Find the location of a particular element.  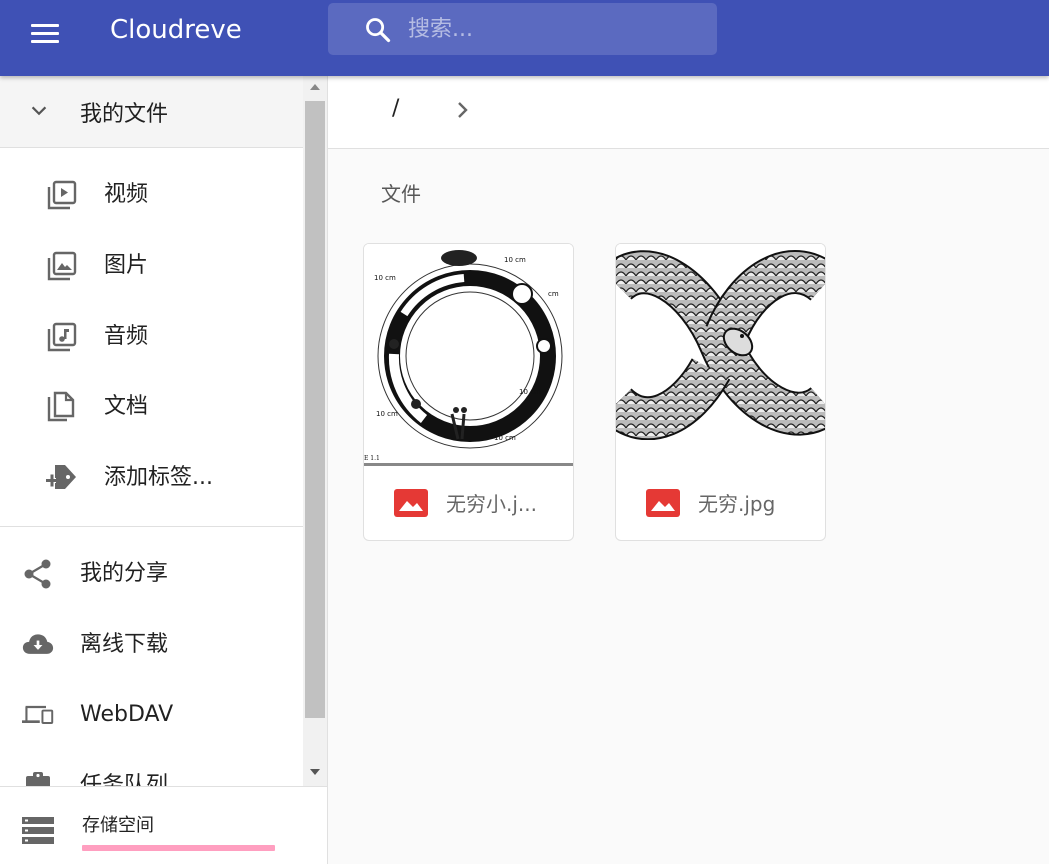

sidebar-item-shares: 我的分享 is located at coordinates (151, 574).